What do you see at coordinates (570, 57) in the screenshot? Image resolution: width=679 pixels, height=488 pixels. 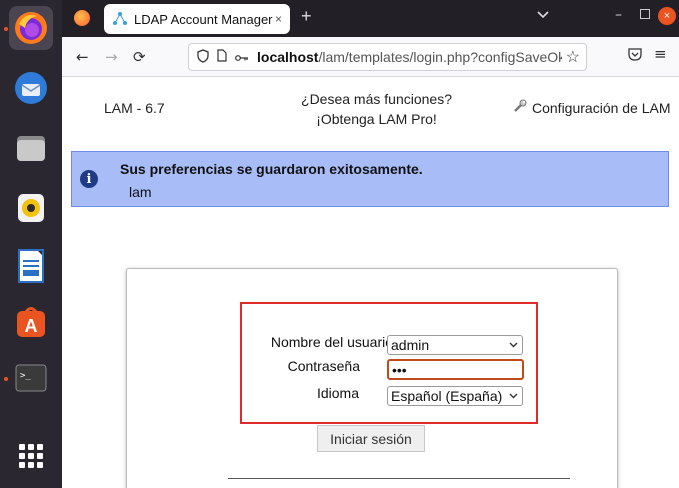 I see `bookmark-star-icon: ☆` at bounding box center [570, 57].